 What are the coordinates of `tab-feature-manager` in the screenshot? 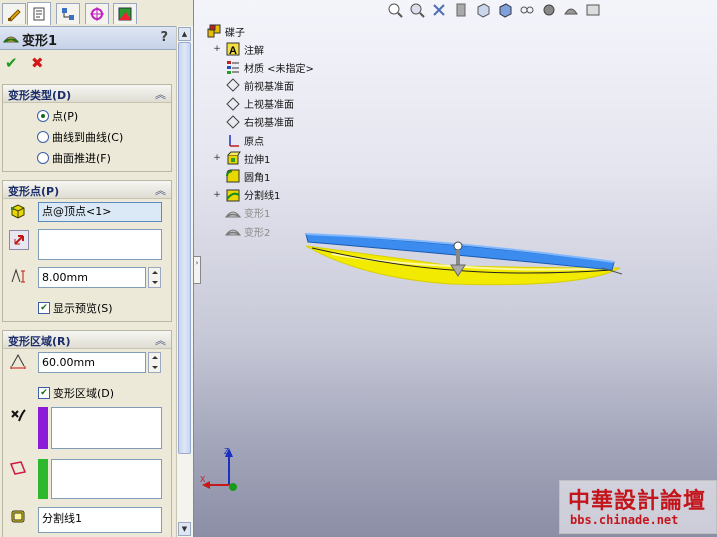 It's located at (14, 13).